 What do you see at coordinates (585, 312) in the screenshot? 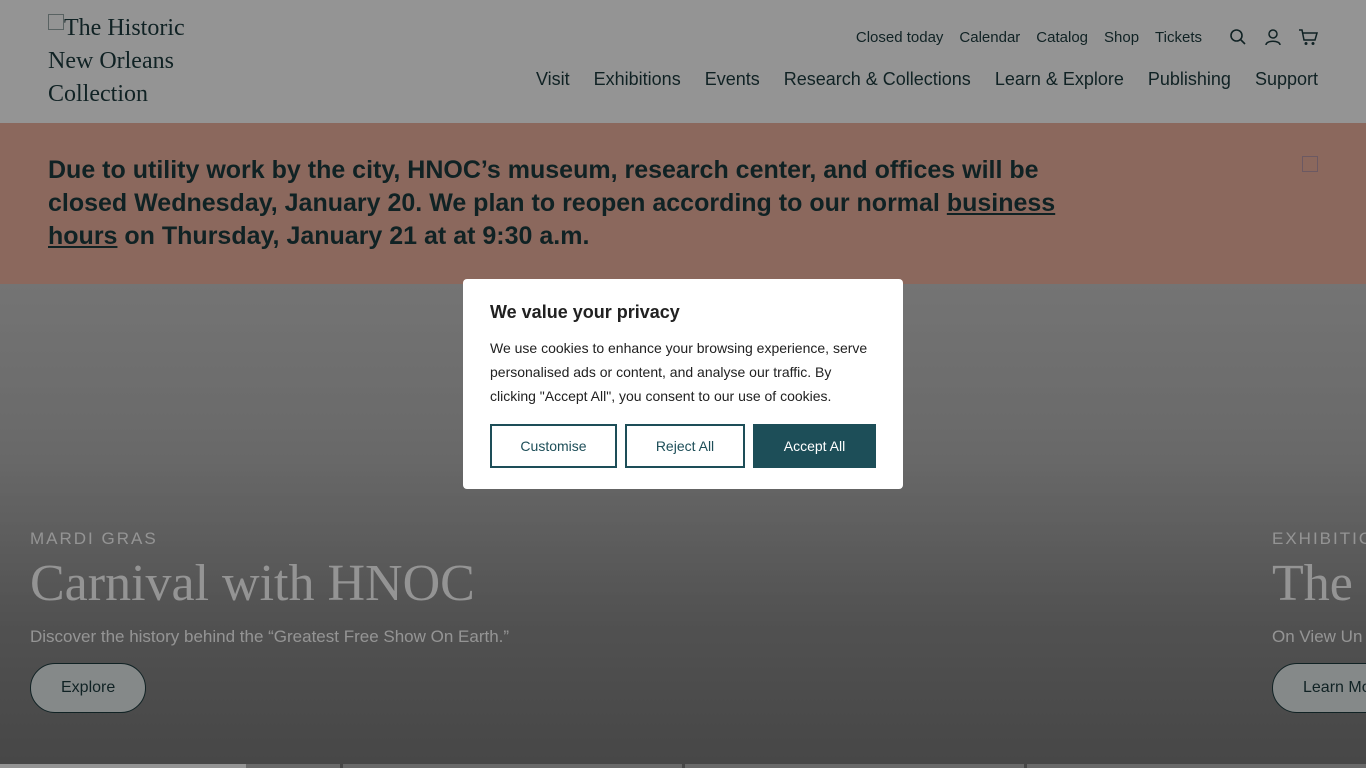
I see `cookie-dialog-title: We value your privacy` at bounding box center [585, 312].